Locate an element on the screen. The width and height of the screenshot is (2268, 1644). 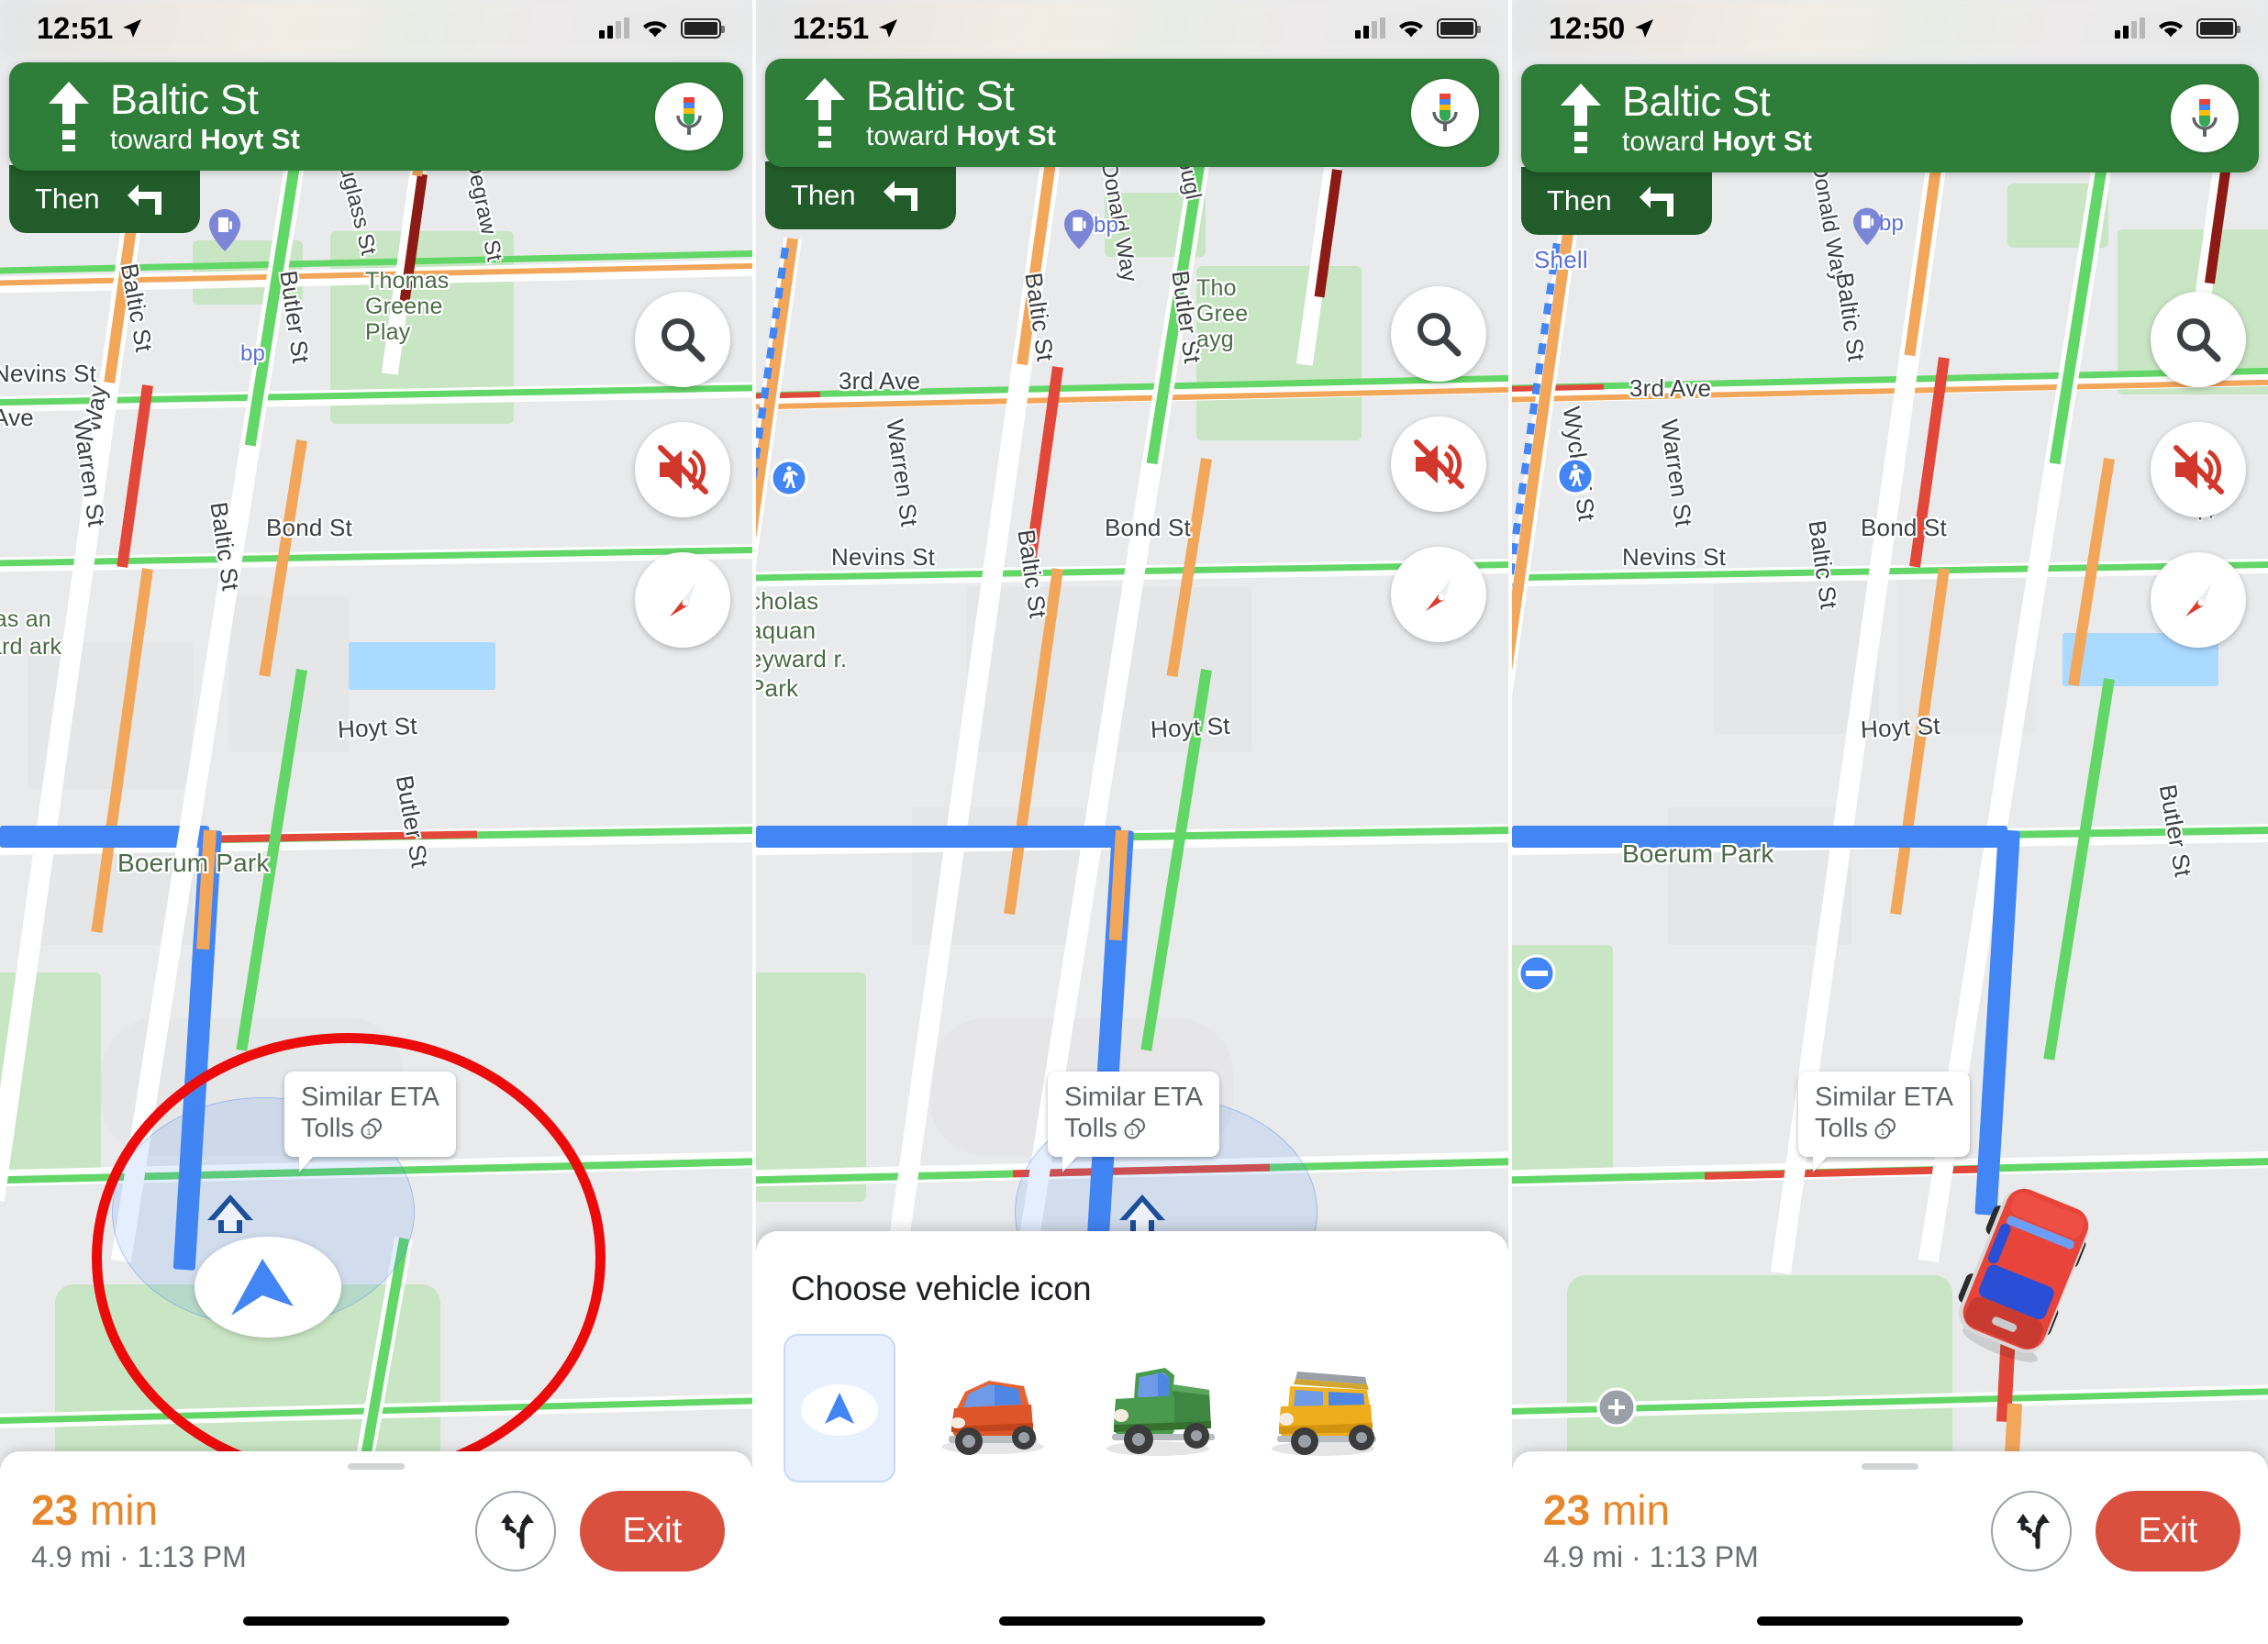
map-label: 3rd Ave is located at coordinates (1671, 388).